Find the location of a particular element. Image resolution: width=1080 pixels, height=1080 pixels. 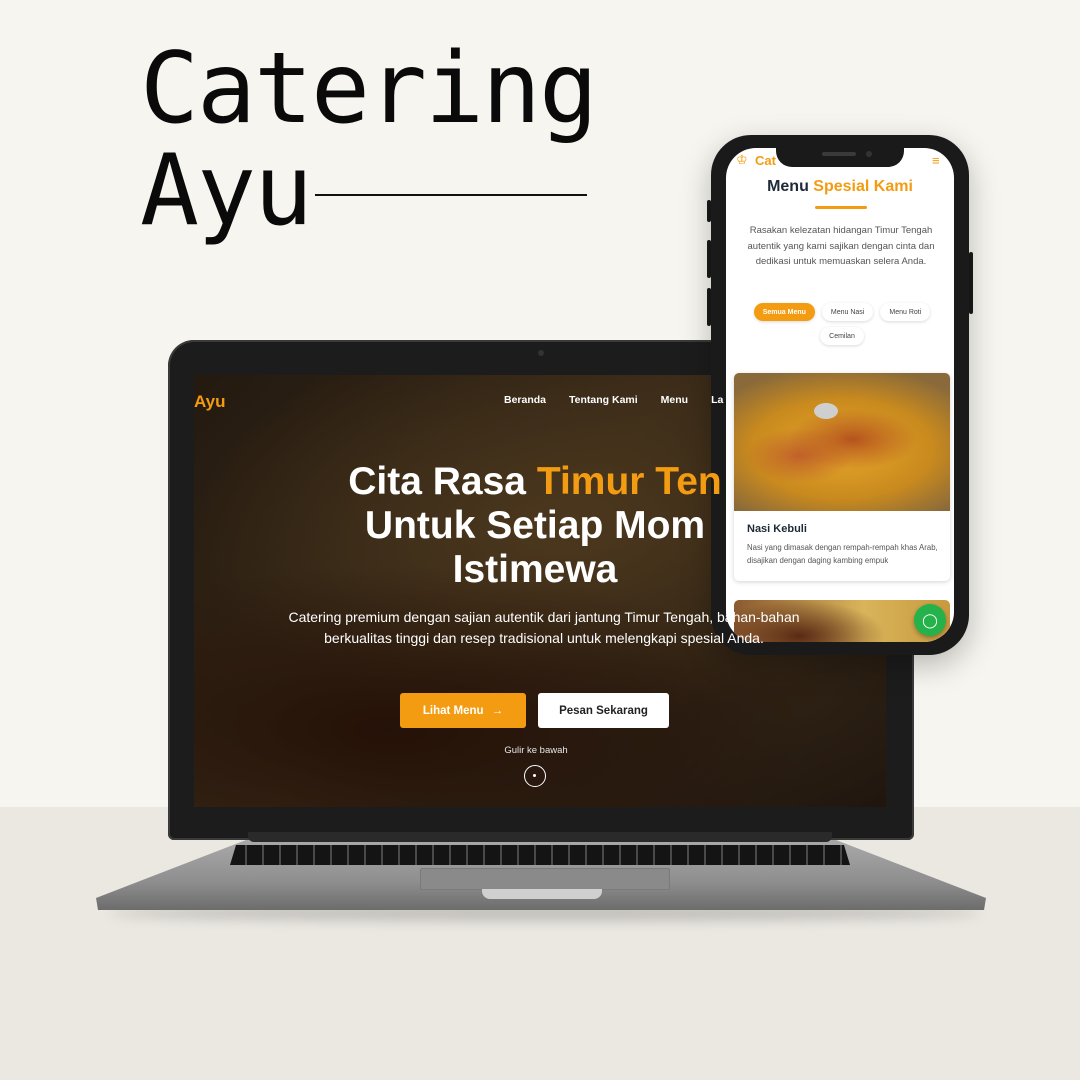

site-nav: Beranda Tentang Kami Menu La is located at coordinates (613, 400).